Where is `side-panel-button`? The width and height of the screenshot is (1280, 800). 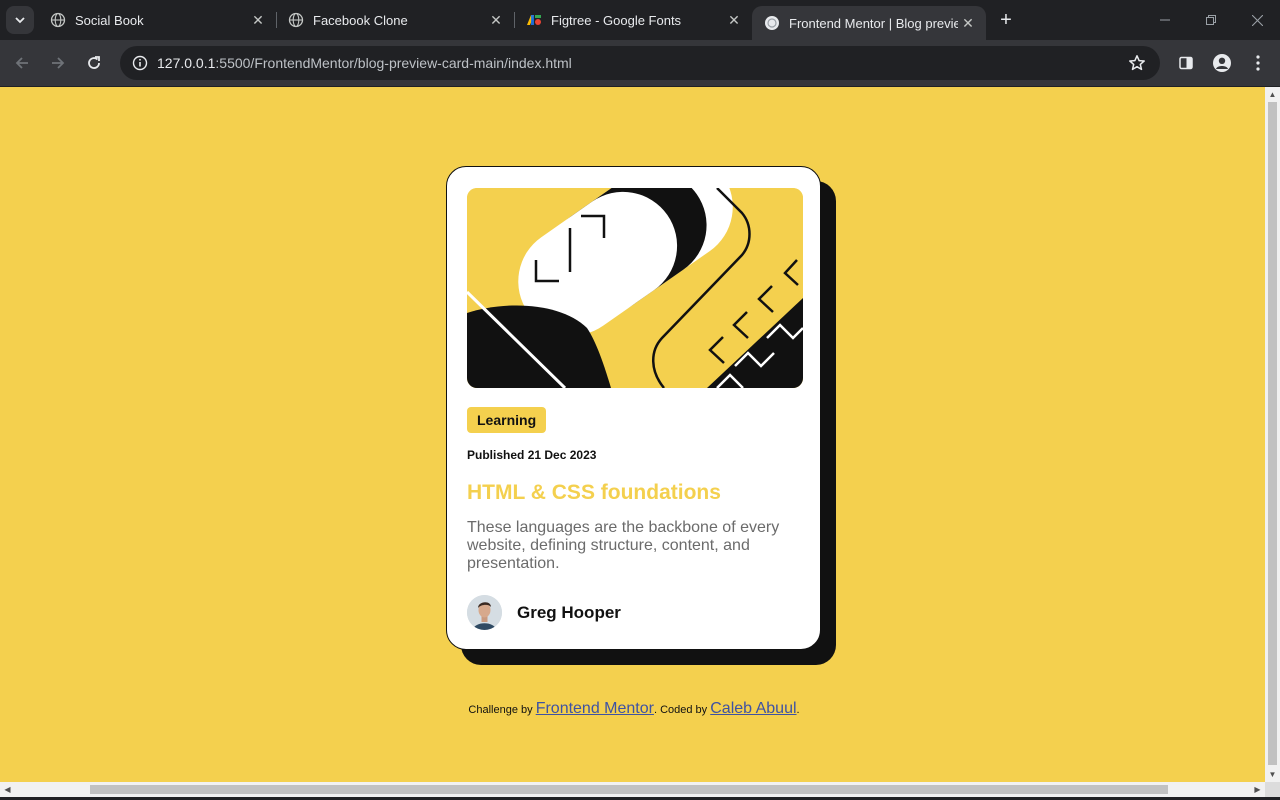 side-panel-button is located at coordinates (1186, 63).